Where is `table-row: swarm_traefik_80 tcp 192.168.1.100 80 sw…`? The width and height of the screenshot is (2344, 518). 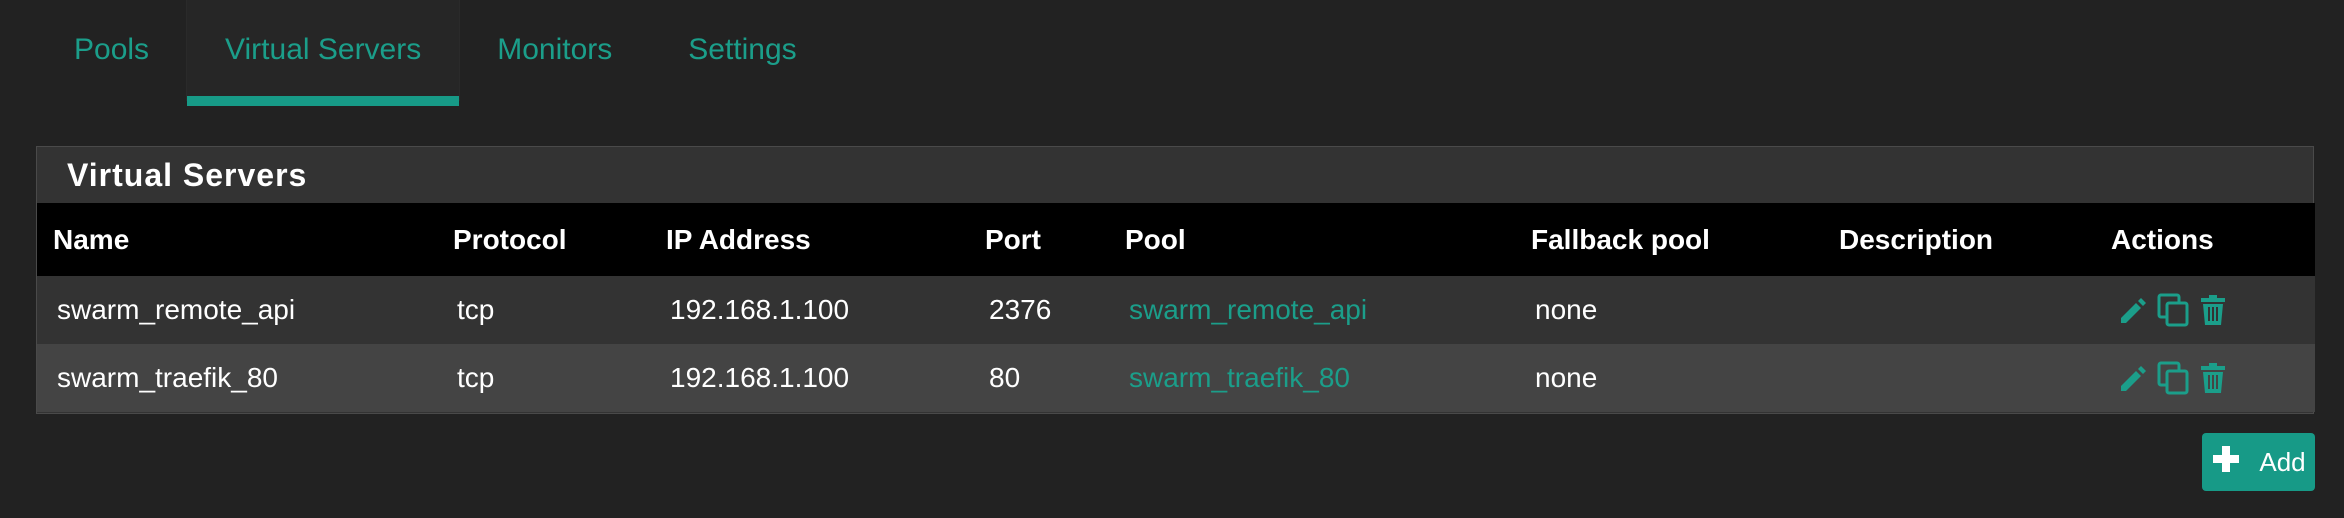 table-row: swarm_traefik_80 tcp 192.168.1.100 80 sw… is located at coordinates (1176, 378).